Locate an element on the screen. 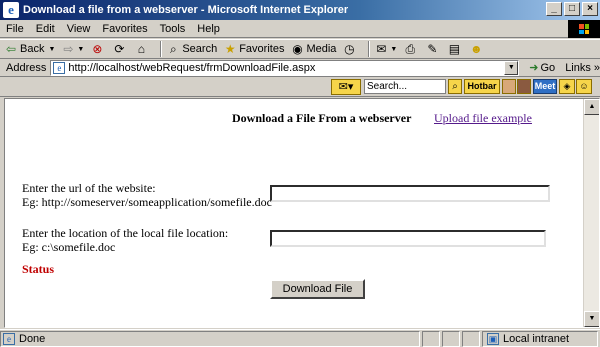 The height and width of the screenshot is (347, 600). intranet-icon: ▣ is located at coordinates (493, 338).